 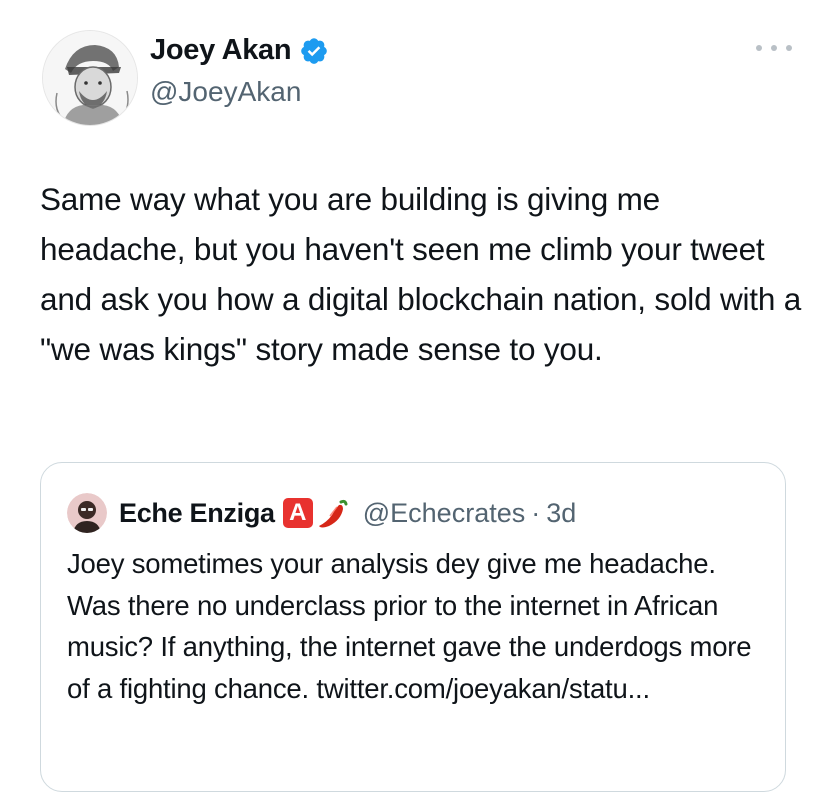 I want to click on avatar-sketch-icon, so click(x=90, y=78).